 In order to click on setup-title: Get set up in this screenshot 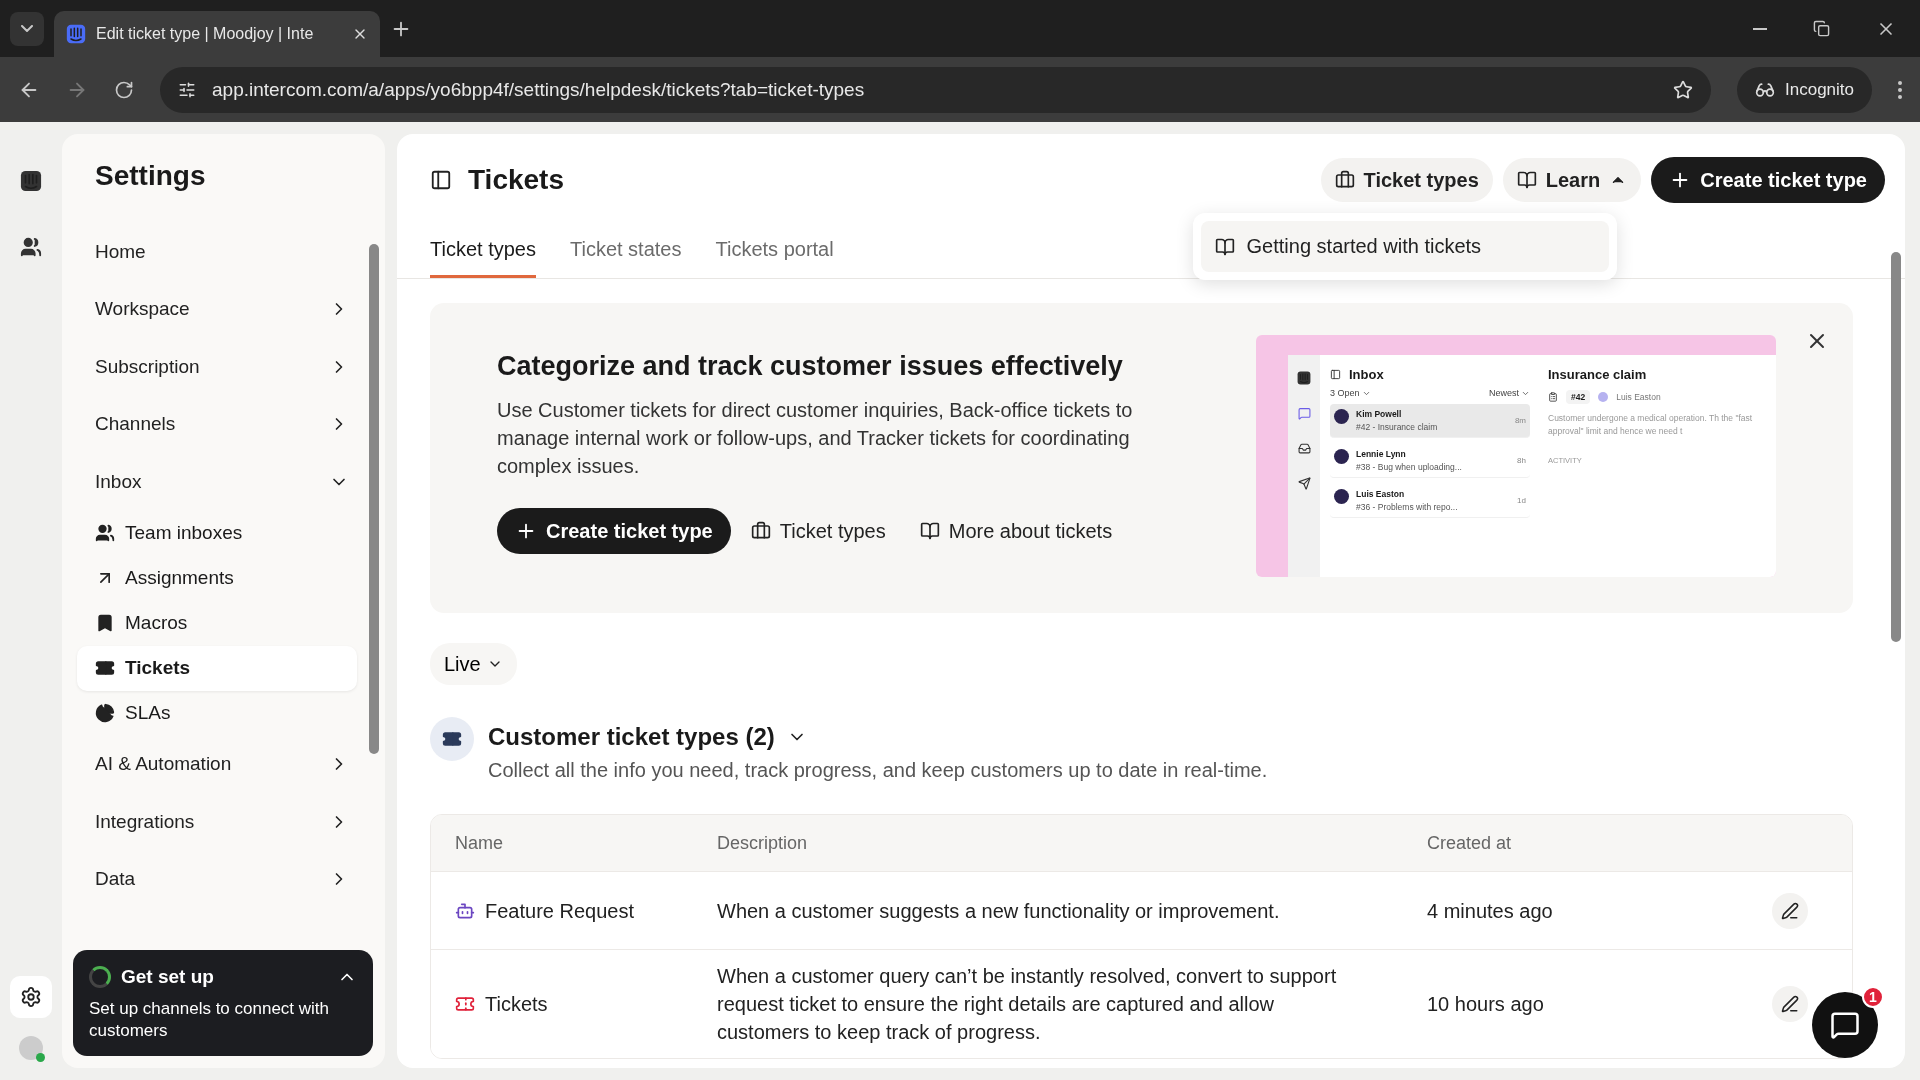, I will do `click(167, 976)`.